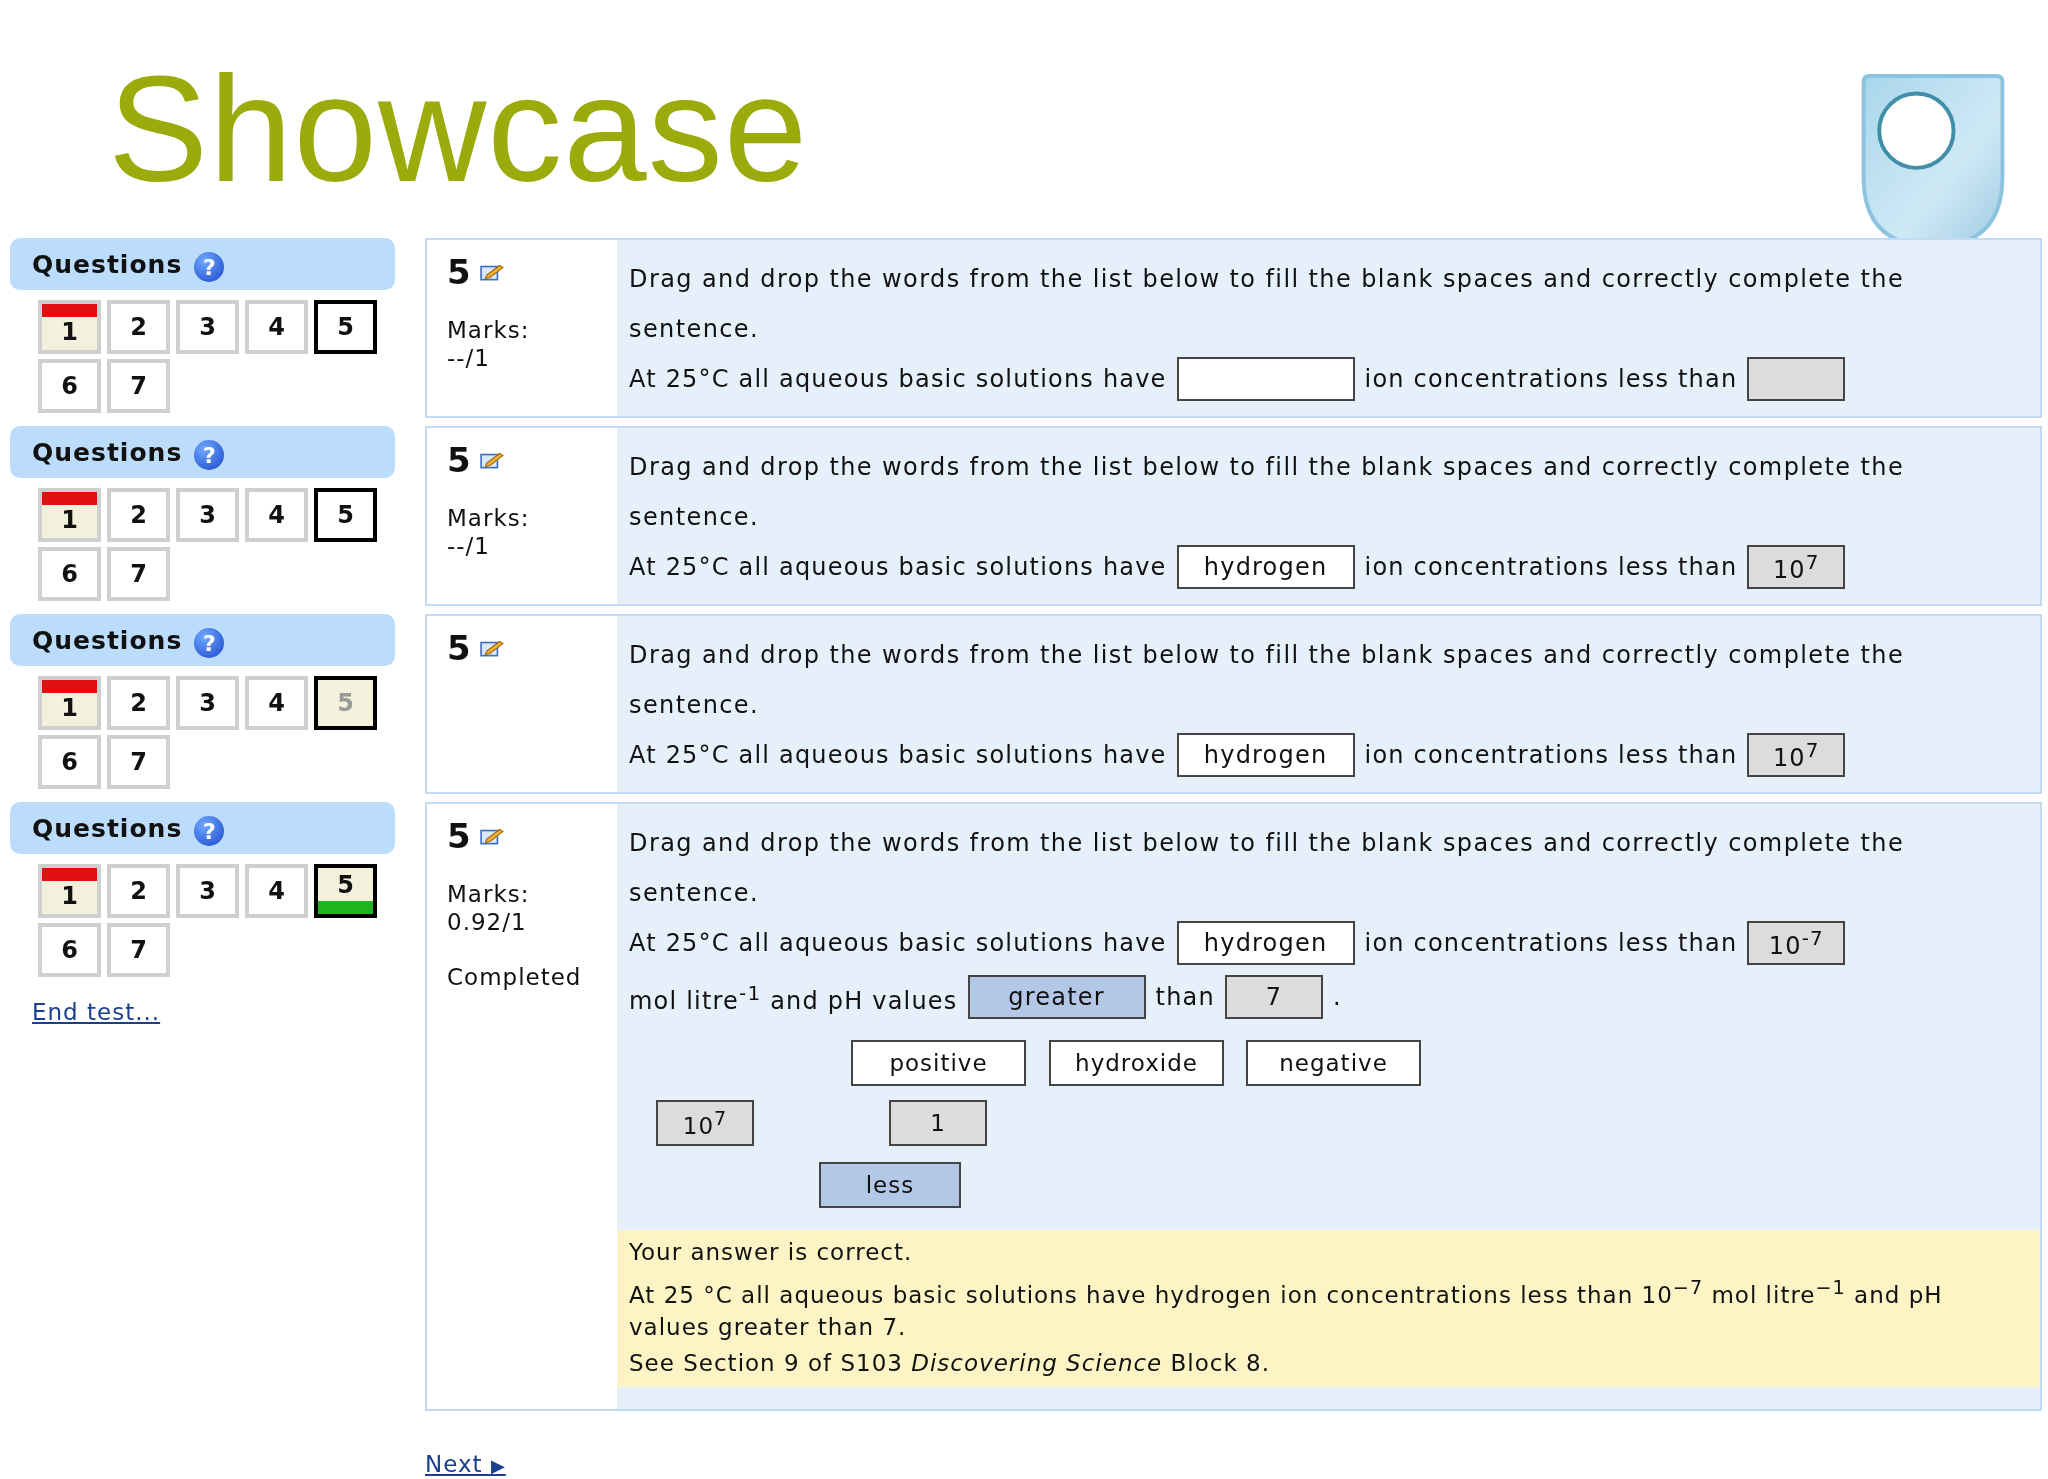 This screenshot has height=1479, width=2048. I want to click on sentence-text: ., so click(1337, 997).